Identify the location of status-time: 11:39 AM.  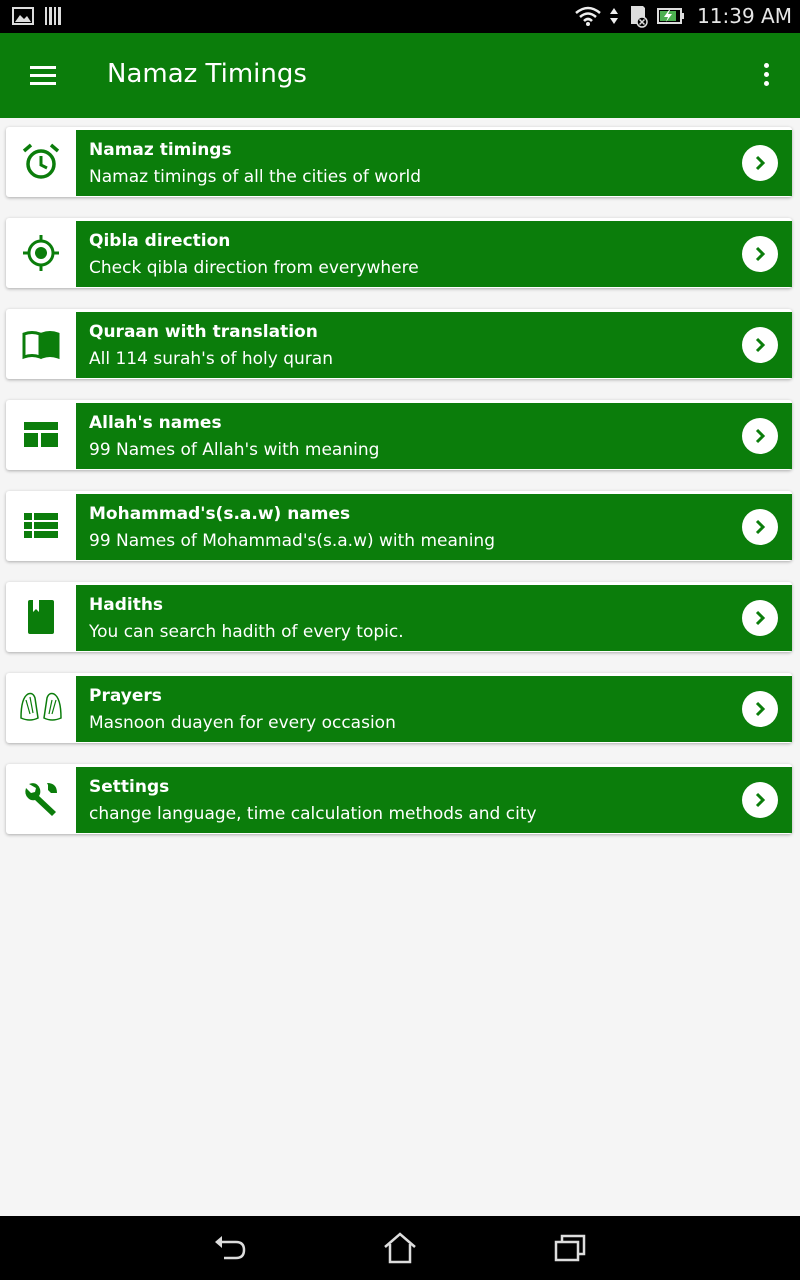
(744, 16).